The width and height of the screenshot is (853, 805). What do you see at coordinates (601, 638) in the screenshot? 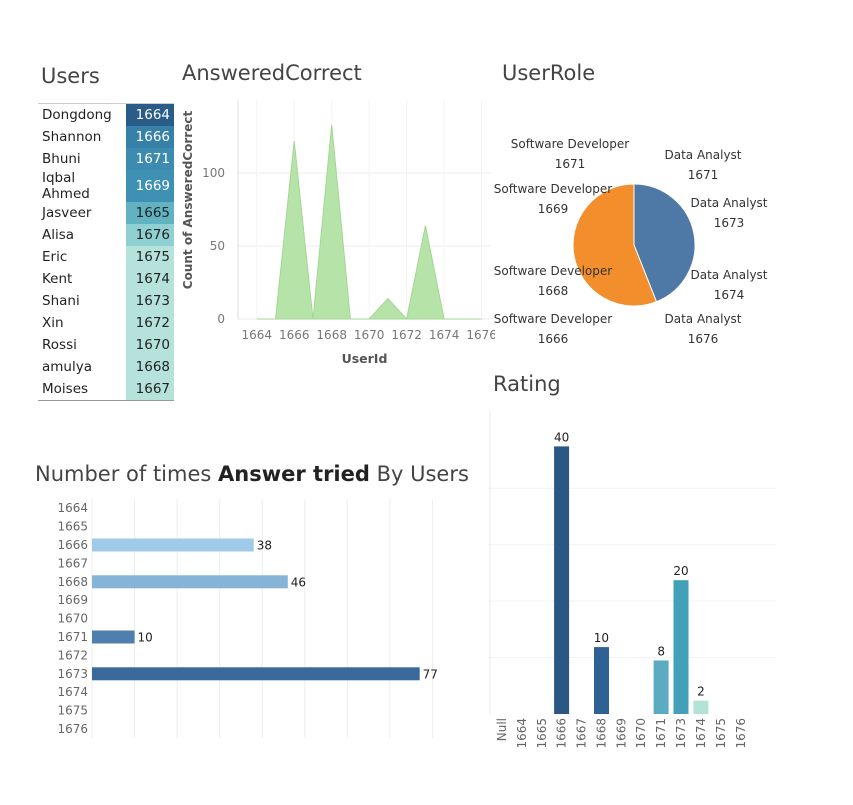
I see `rating-value-label: 10` at bounding box center [601, 638].